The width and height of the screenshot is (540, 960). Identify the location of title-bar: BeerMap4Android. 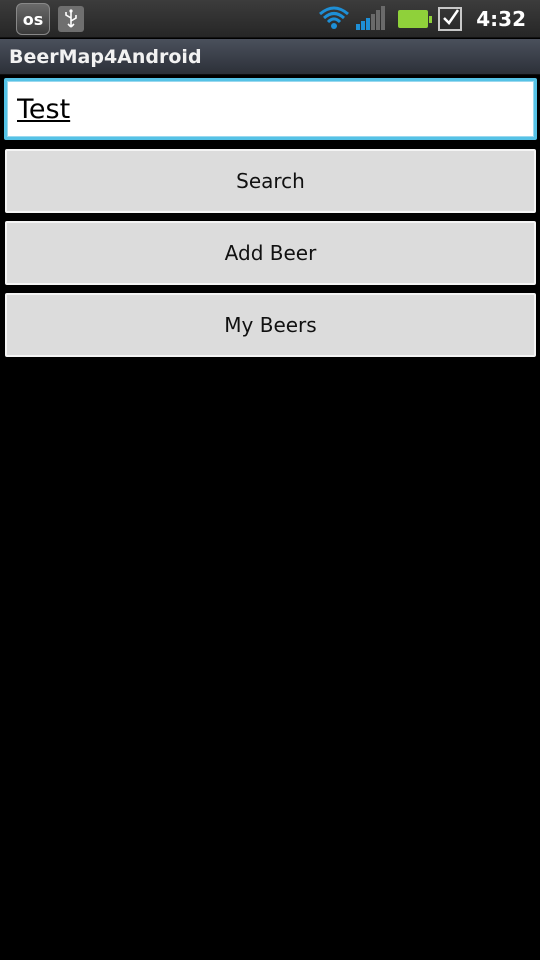
(270, 57).